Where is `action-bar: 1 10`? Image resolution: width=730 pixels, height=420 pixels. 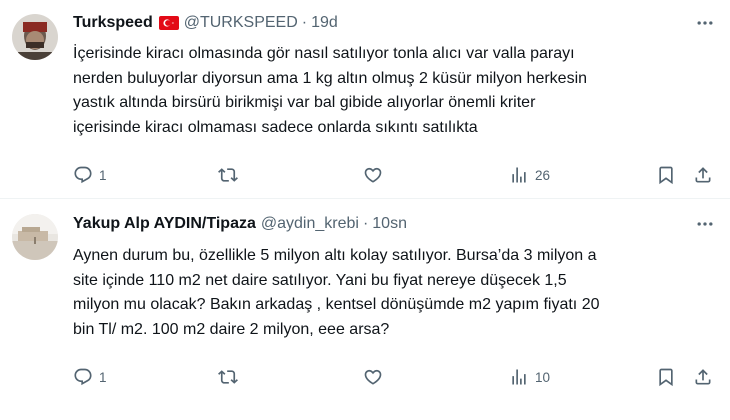 action-bar: 1 10 is located at coordinates (395, 377).